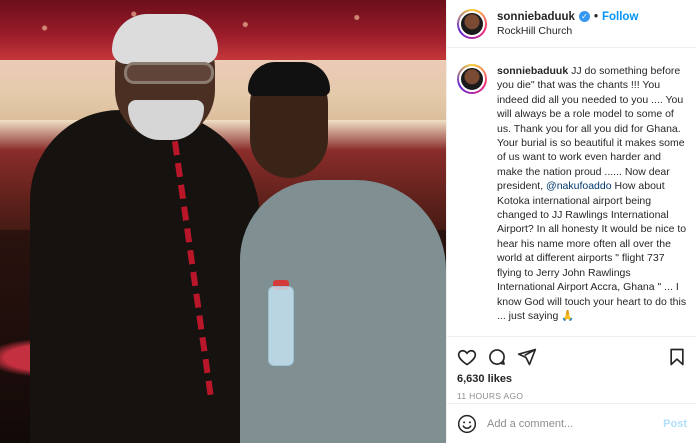 The image size is (696, 443). What do you see at coordinates (620, 17) in the screenshot?
I see `follow-button: Follow` at bounding box center [620, 17].